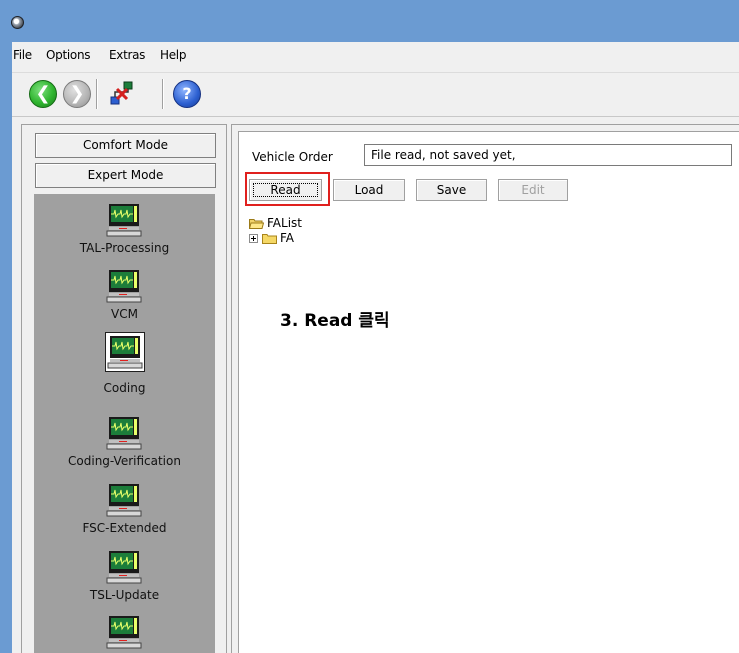  Describe the element at coordinates (335, 321) in the screenshot. I see `step-annotation: 3. Read 클릭` at that location.